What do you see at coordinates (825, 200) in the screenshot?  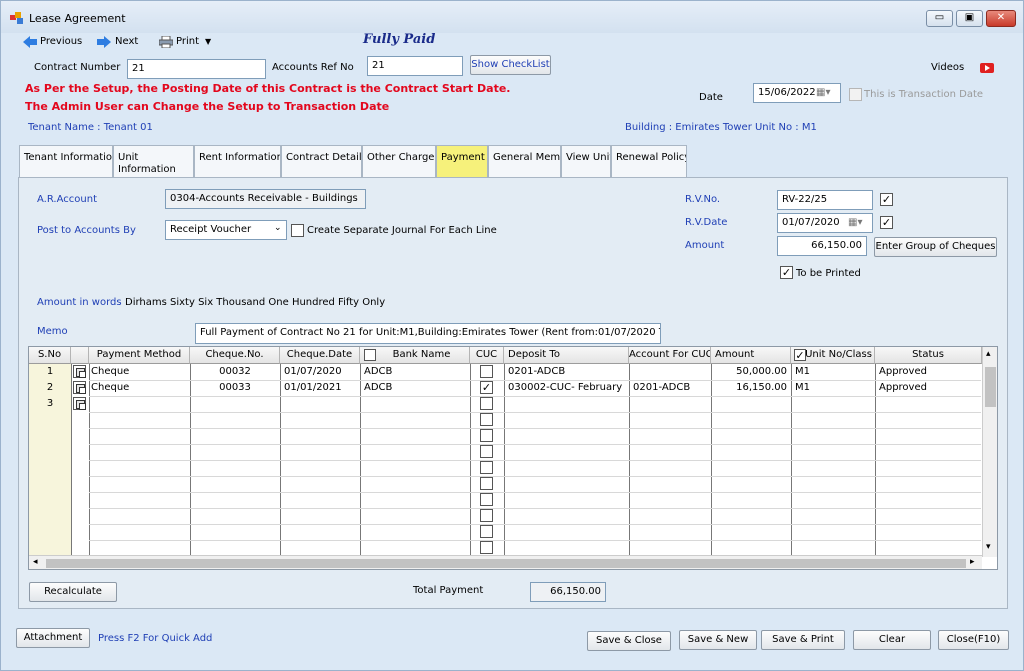 I see `rv-no-field: RV-22/25` at bounding box center [825, 200].